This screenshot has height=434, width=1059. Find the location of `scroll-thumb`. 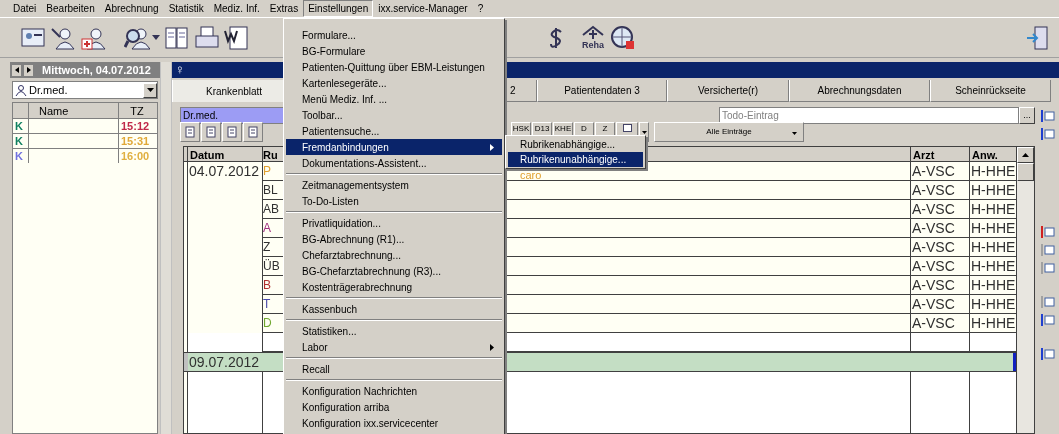

scroll-thumb is located at coordinates (1025, 172).